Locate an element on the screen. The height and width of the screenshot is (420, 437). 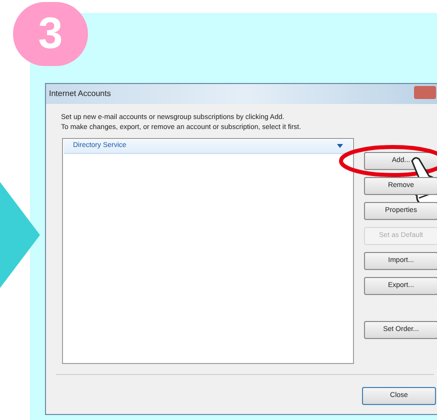
step-number-badge: 3 is located at coordinates (50, 34).